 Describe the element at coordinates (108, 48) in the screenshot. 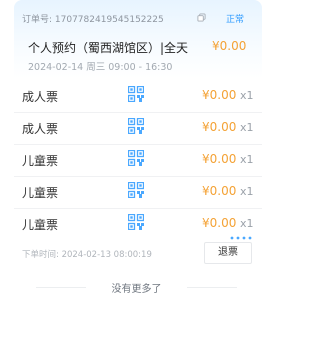

I see `order-title: 个人预约（蜀西湖馆区）|全天` at that location.